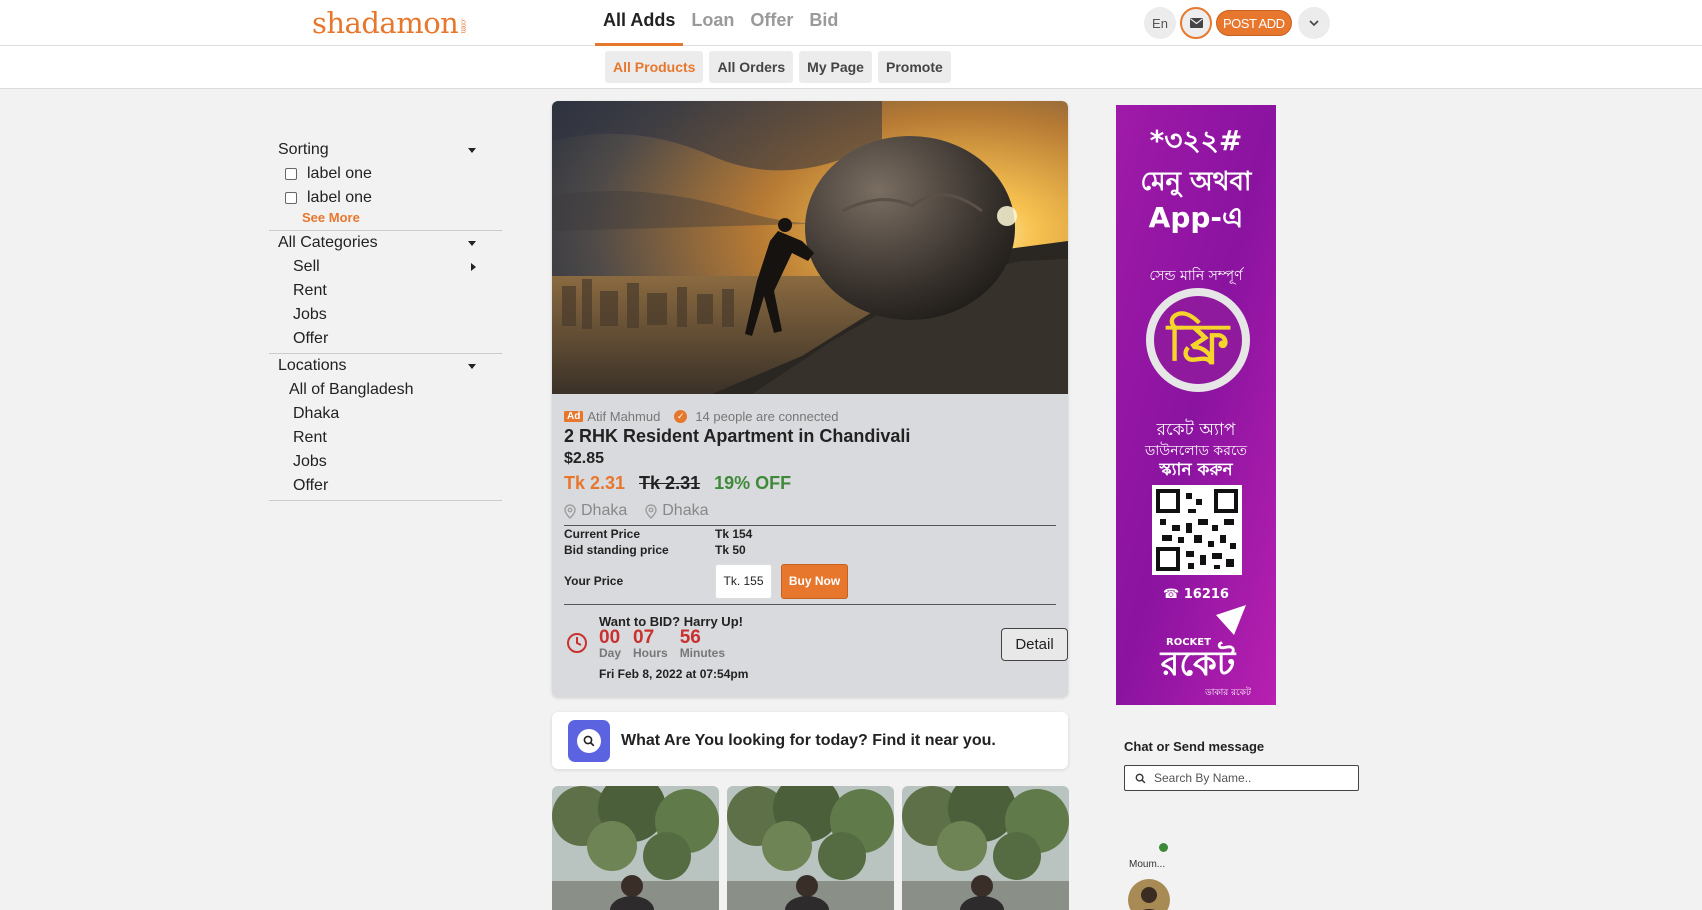  What do you see at coordinates (570, 511) in the screenshot?
I see `location-pin-icon` at bounding box center [570, 511].